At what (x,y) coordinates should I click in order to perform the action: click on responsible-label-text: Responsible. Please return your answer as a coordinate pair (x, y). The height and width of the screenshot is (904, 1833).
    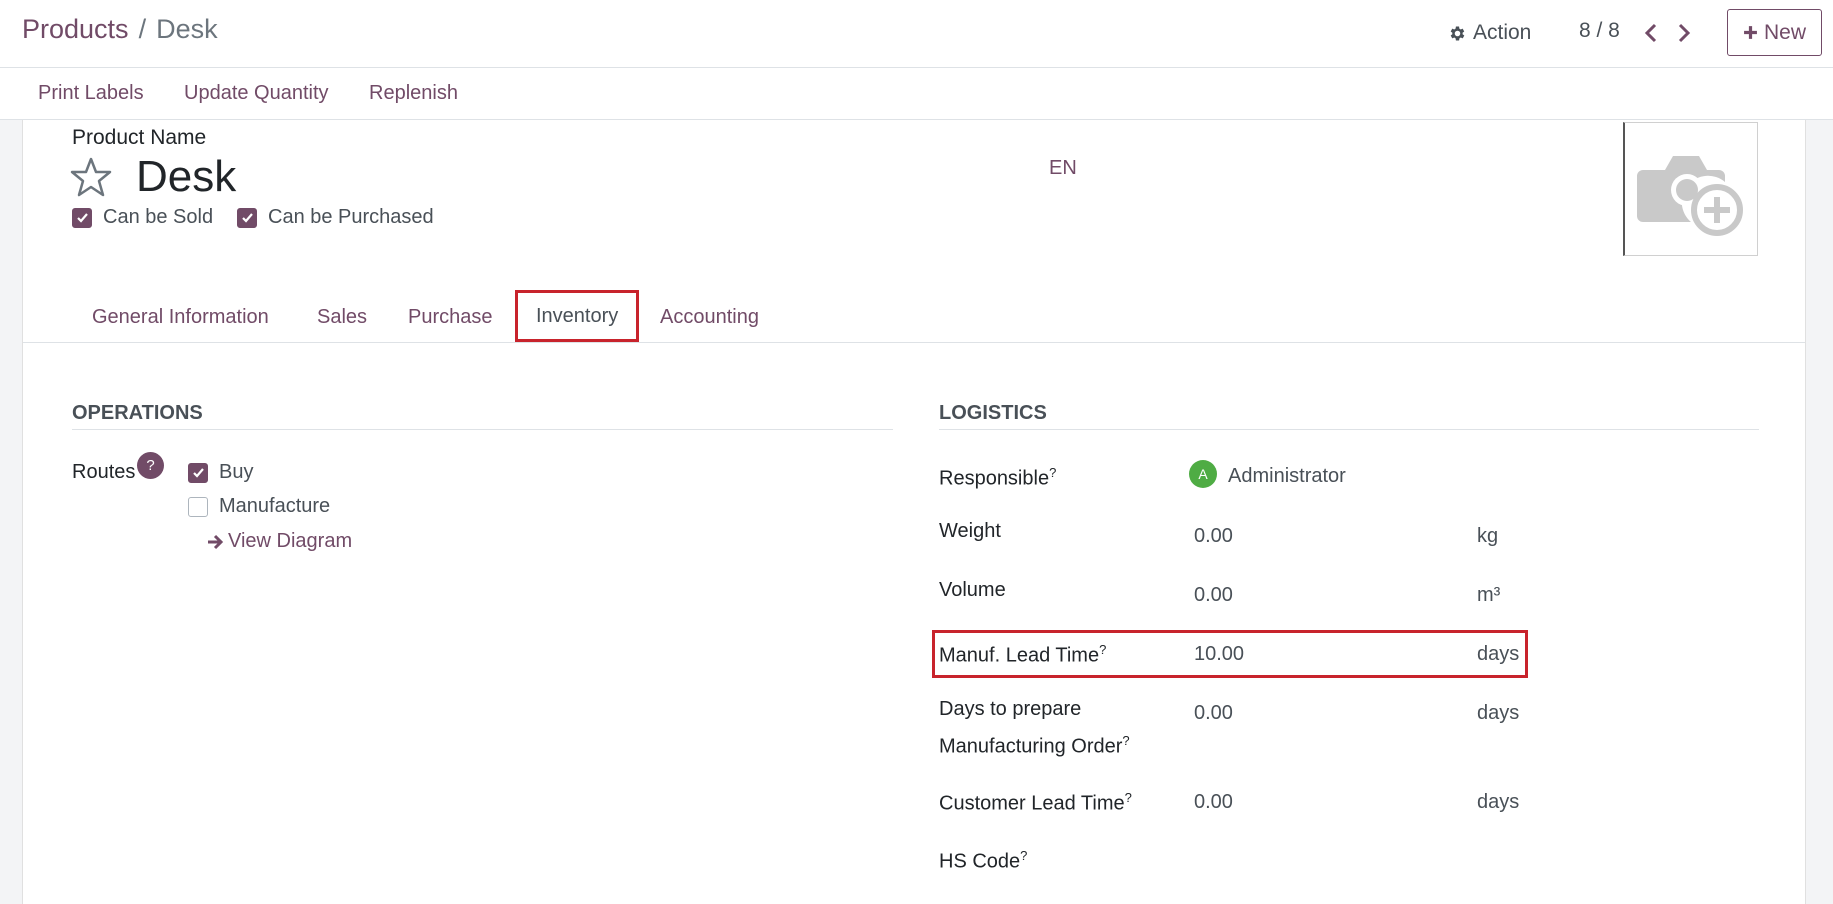
    Looking at the image, I should click on (994, 478).